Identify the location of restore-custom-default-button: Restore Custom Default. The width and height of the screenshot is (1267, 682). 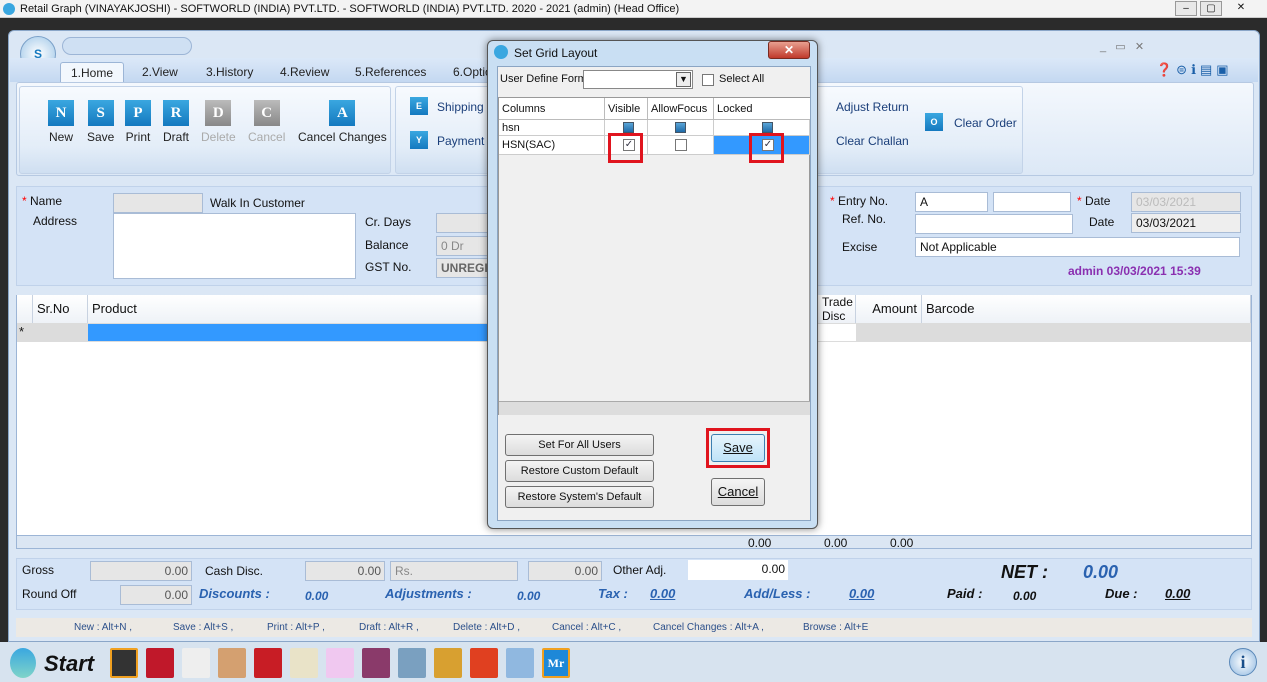
(579, 471).